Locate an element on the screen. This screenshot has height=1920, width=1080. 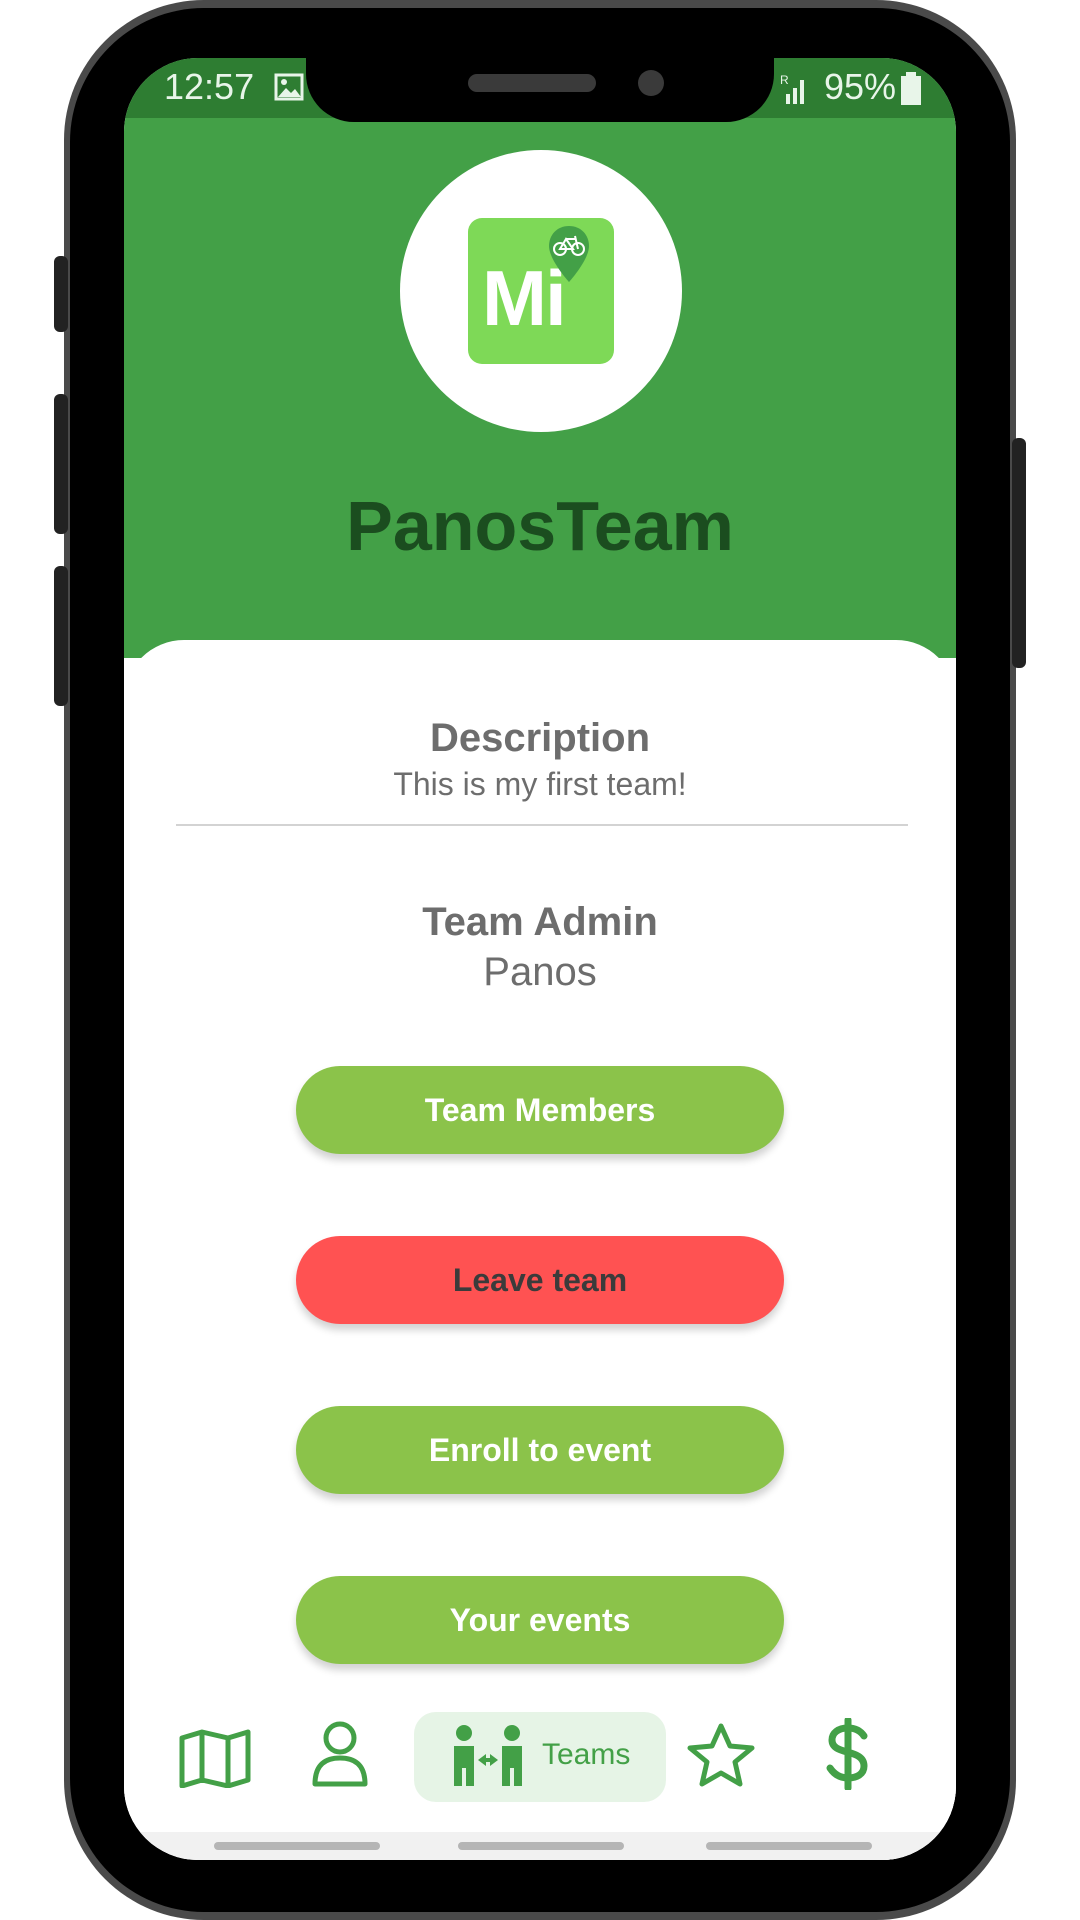
bike-location-pin-icon is located at coordinates (569, 254).